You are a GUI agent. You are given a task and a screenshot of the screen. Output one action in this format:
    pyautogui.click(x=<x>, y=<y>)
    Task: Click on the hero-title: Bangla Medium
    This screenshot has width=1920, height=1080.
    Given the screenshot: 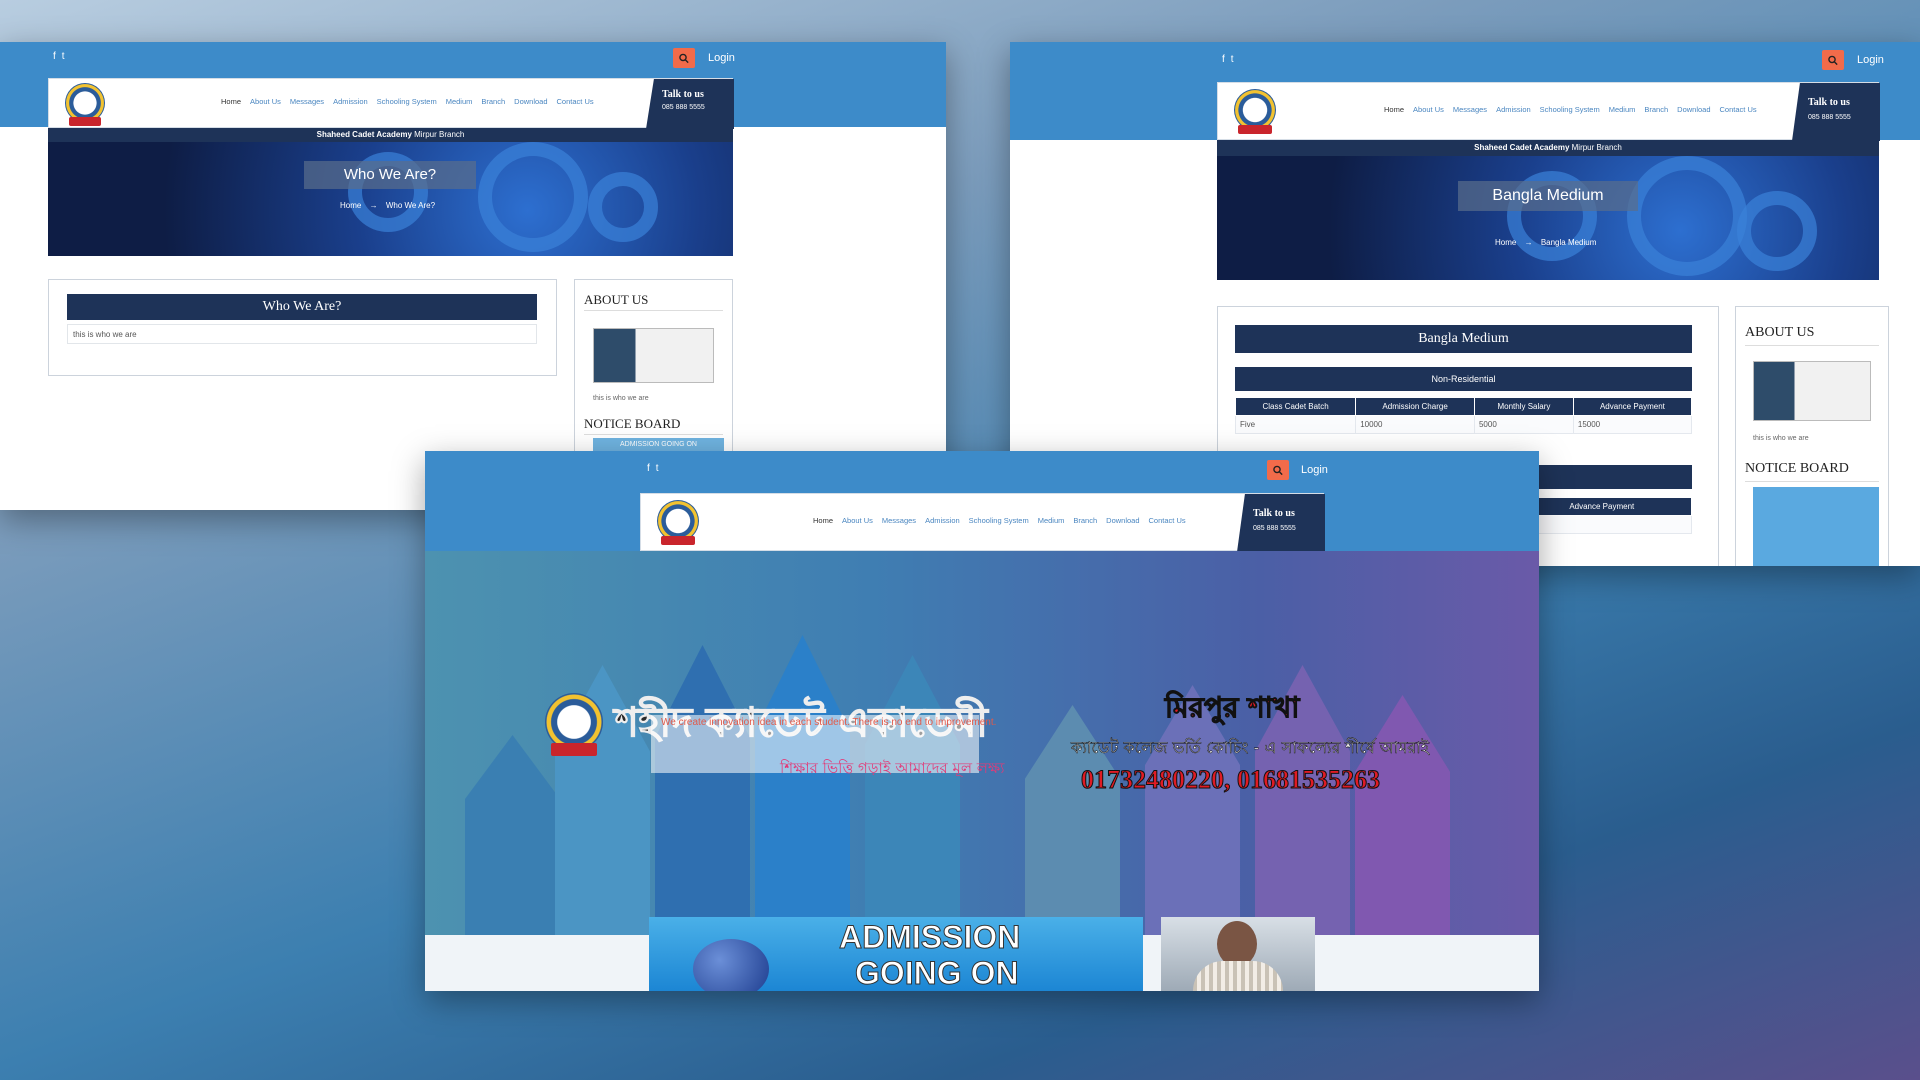 What is the action you would take?
    pyautogui.click(x=1548, y=196)
    